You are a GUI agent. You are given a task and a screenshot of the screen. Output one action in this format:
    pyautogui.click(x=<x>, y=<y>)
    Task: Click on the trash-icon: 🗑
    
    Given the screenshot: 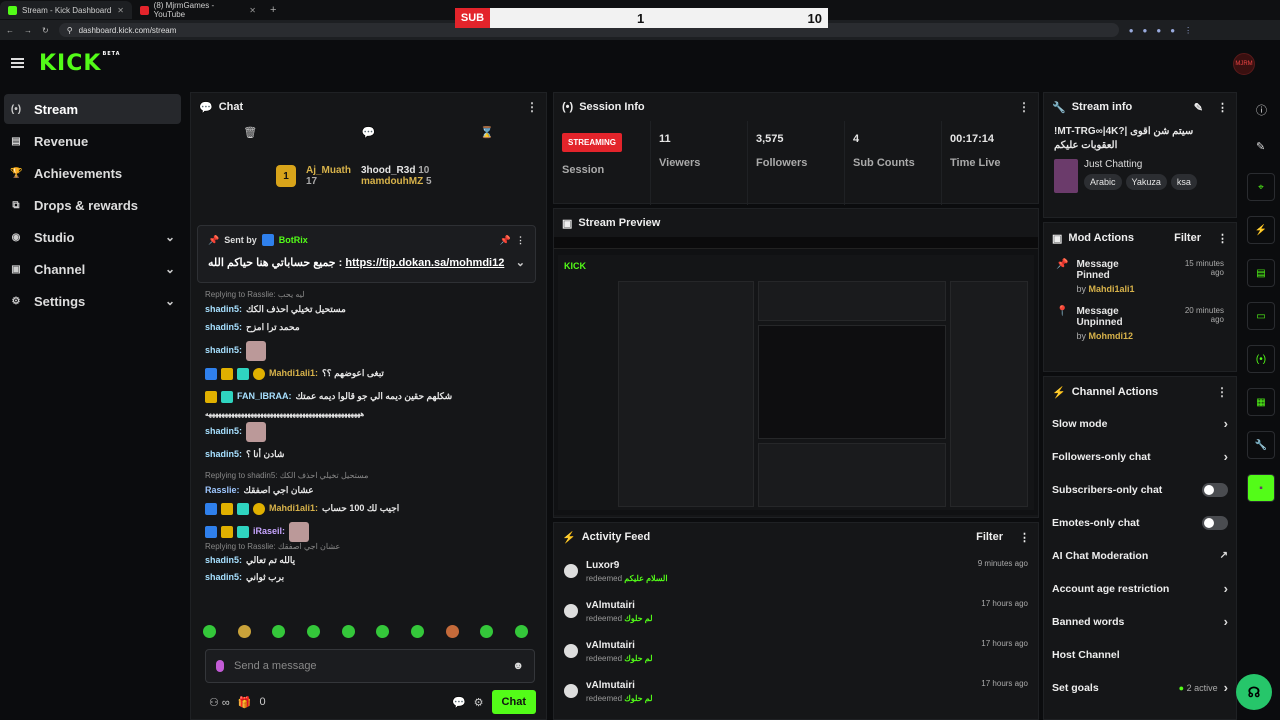 What is the action you would take?
    pyautogui.click(x=250, y=132)
    